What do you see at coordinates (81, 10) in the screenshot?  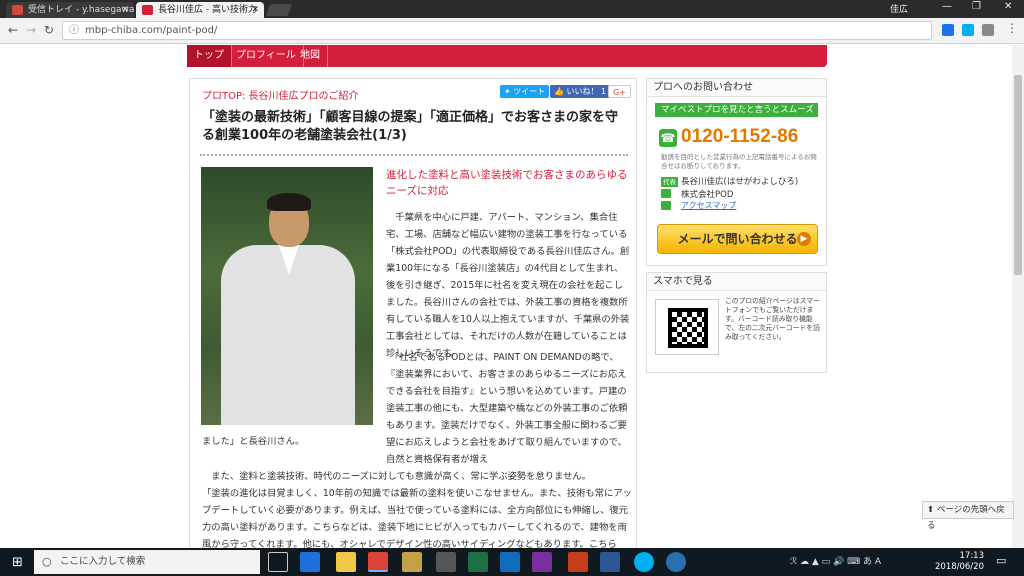 I see `tab-title: 受信トレイ - y.hasegawa@` at bounding box center [81, 10].